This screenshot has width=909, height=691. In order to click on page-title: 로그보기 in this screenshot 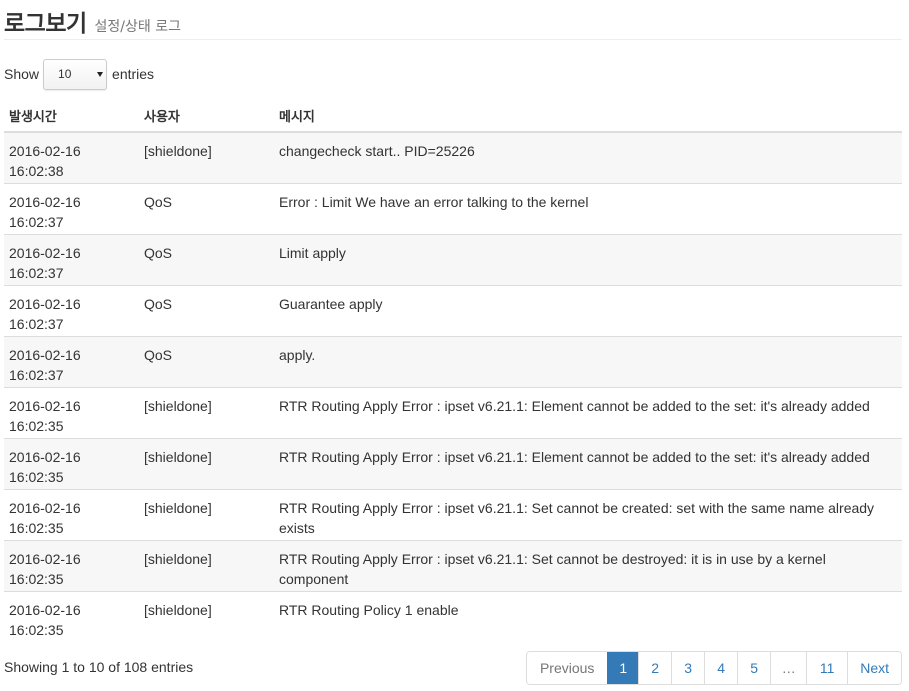, I will do `click(45, 24)`.